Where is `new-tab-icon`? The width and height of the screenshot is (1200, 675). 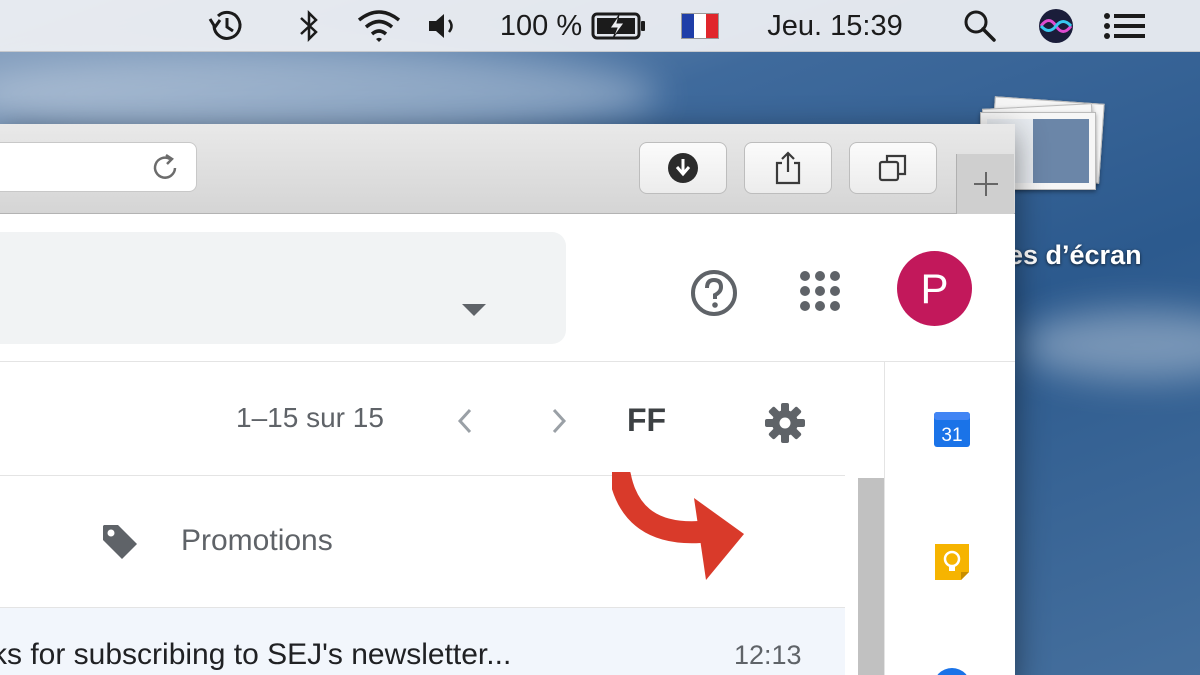
new-tab-icon is located at coordinates (985, 184).